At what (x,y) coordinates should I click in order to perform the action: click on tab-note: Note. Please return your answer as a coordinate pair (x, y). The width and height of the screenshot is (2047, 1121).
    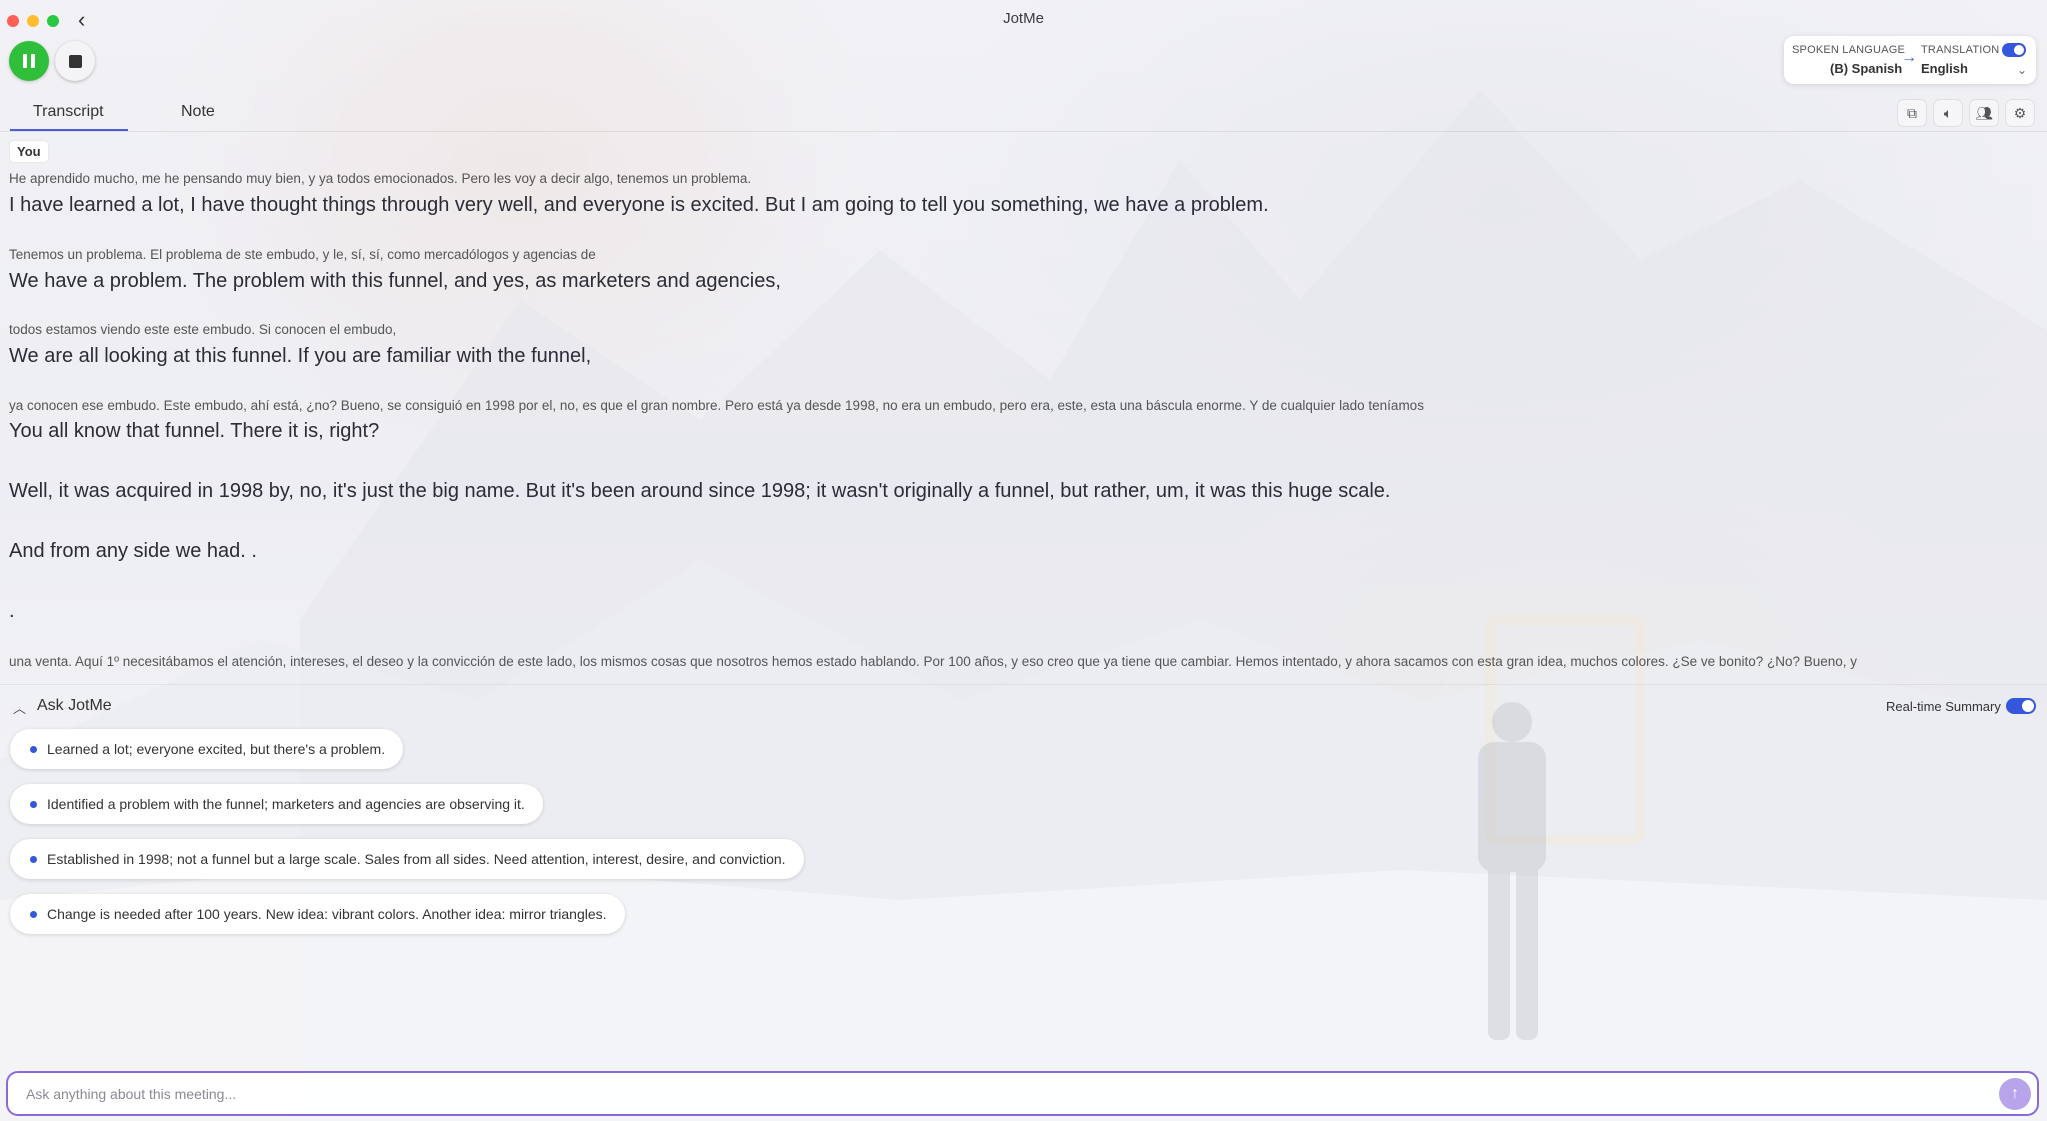
    Looking at the image, I should click on (198, 112).